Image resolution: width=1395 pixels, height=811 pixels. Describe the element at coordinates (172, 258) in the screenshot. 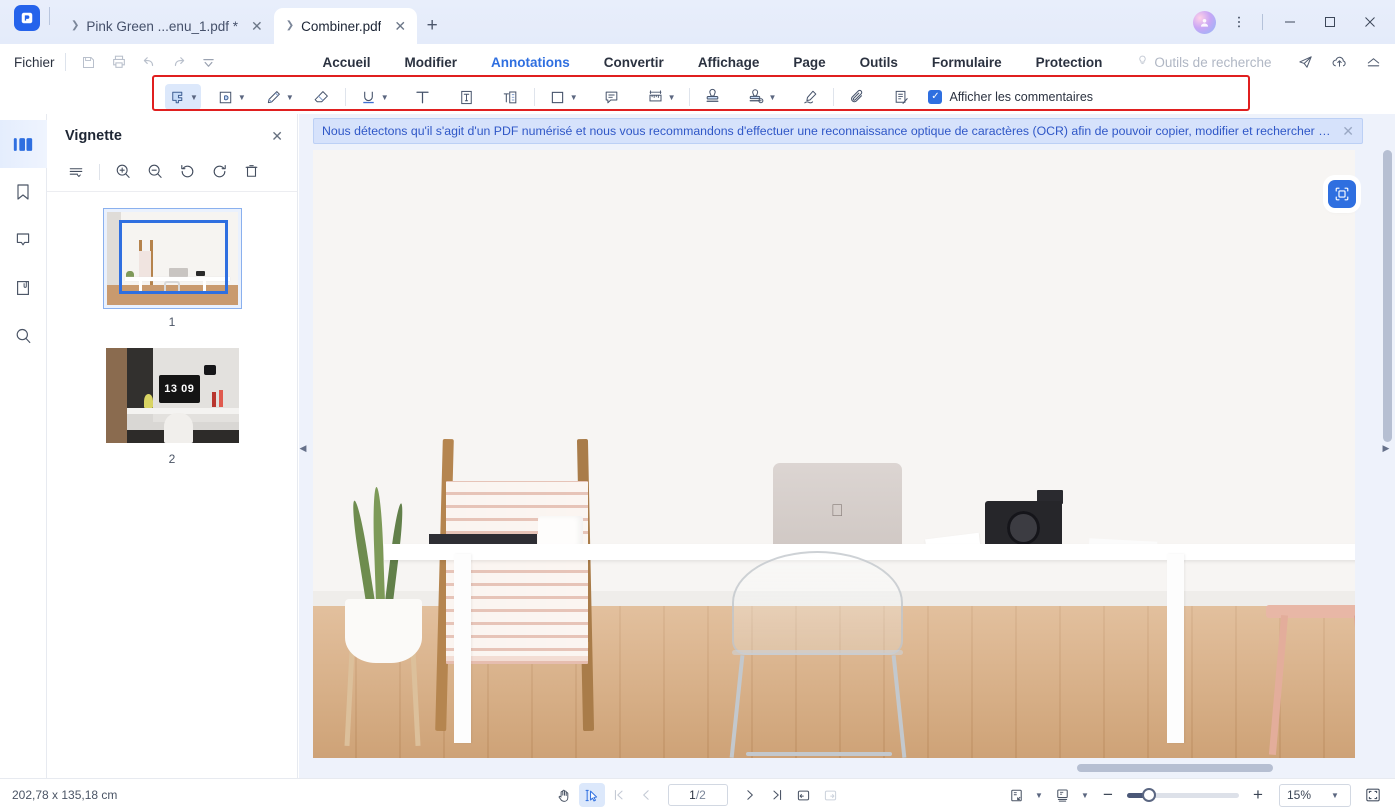

I see `thumbnail-frame` at that location.